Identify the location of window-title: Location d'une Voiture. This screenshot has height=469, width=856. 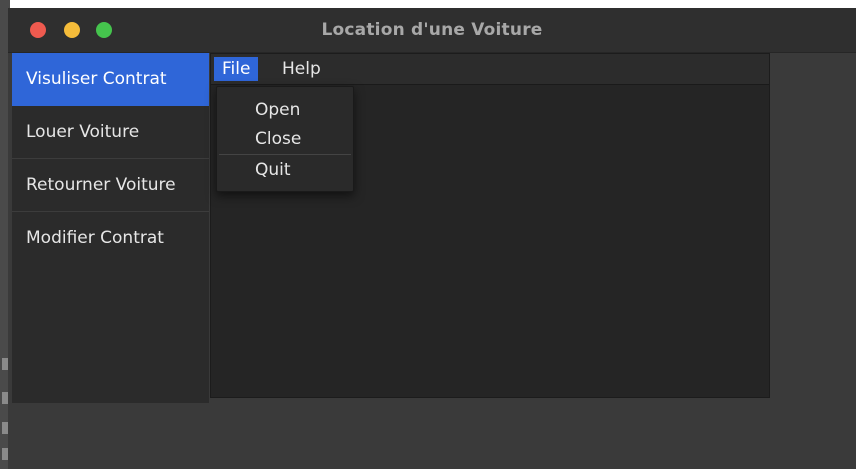
(432, 30).